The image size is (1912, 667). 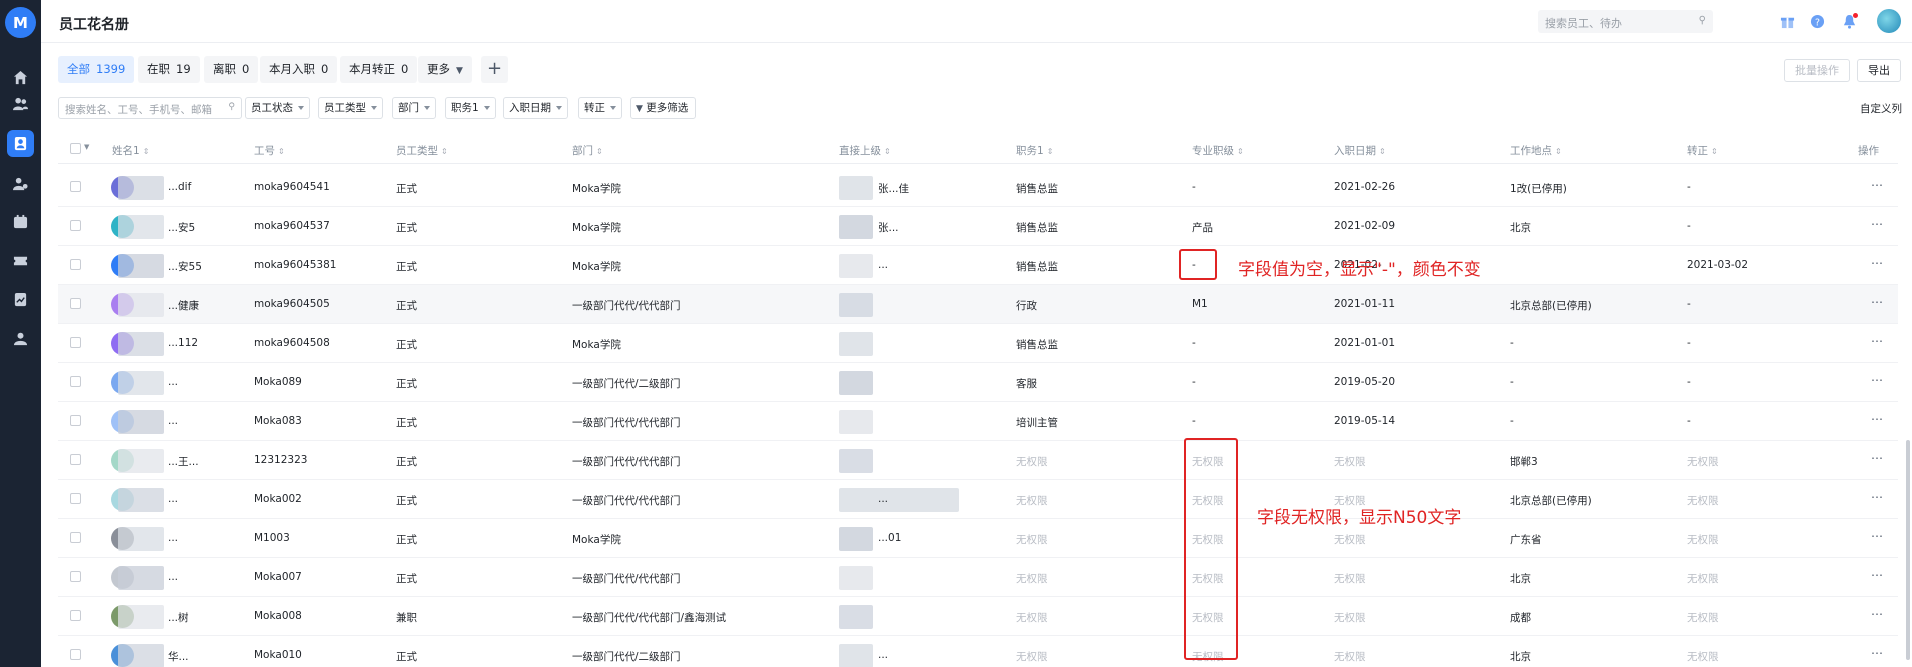 What do you see at coordinates (1697, 151) in the screenshot?
I see `column-header-label: 转正` at bounding box center [1697, 151].